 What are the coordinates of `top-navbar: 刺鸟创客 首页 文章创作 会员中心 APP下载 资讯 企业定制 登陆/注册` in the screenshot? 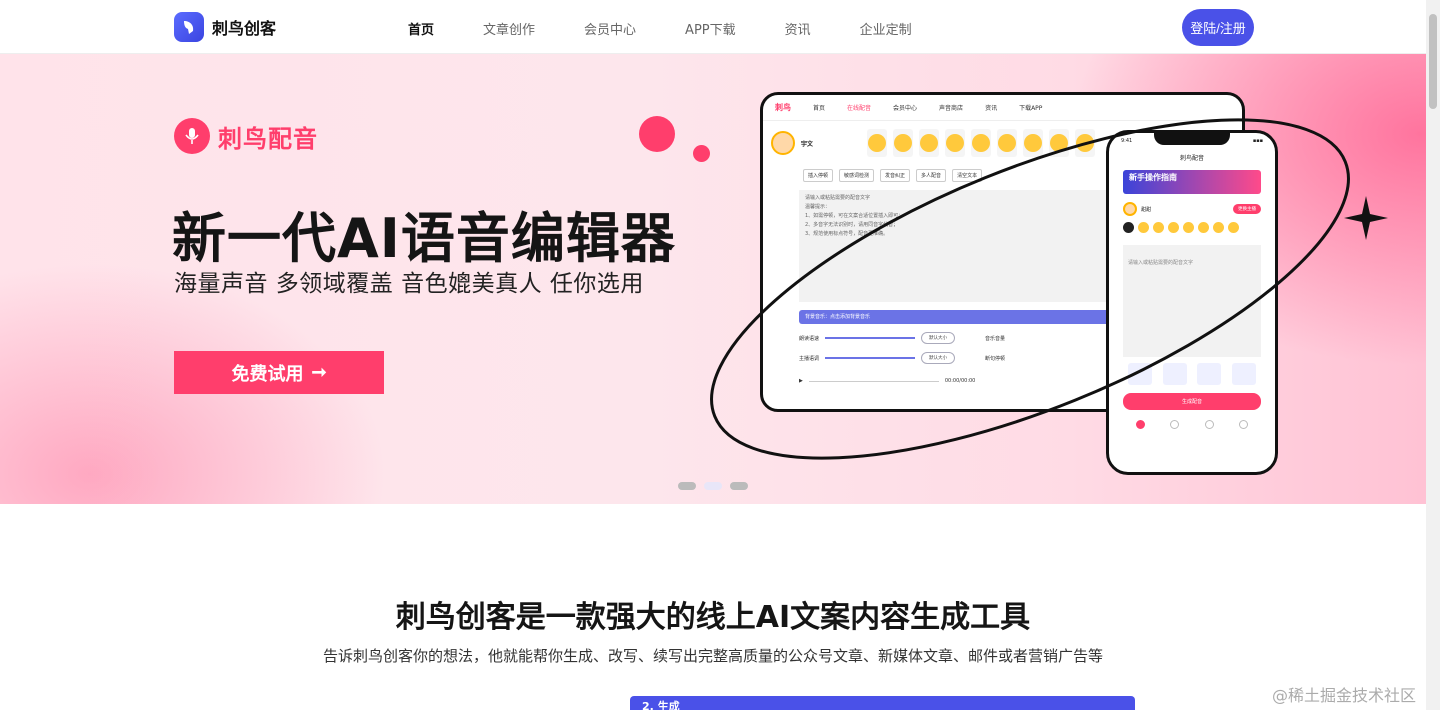 It's located at (713, 27).